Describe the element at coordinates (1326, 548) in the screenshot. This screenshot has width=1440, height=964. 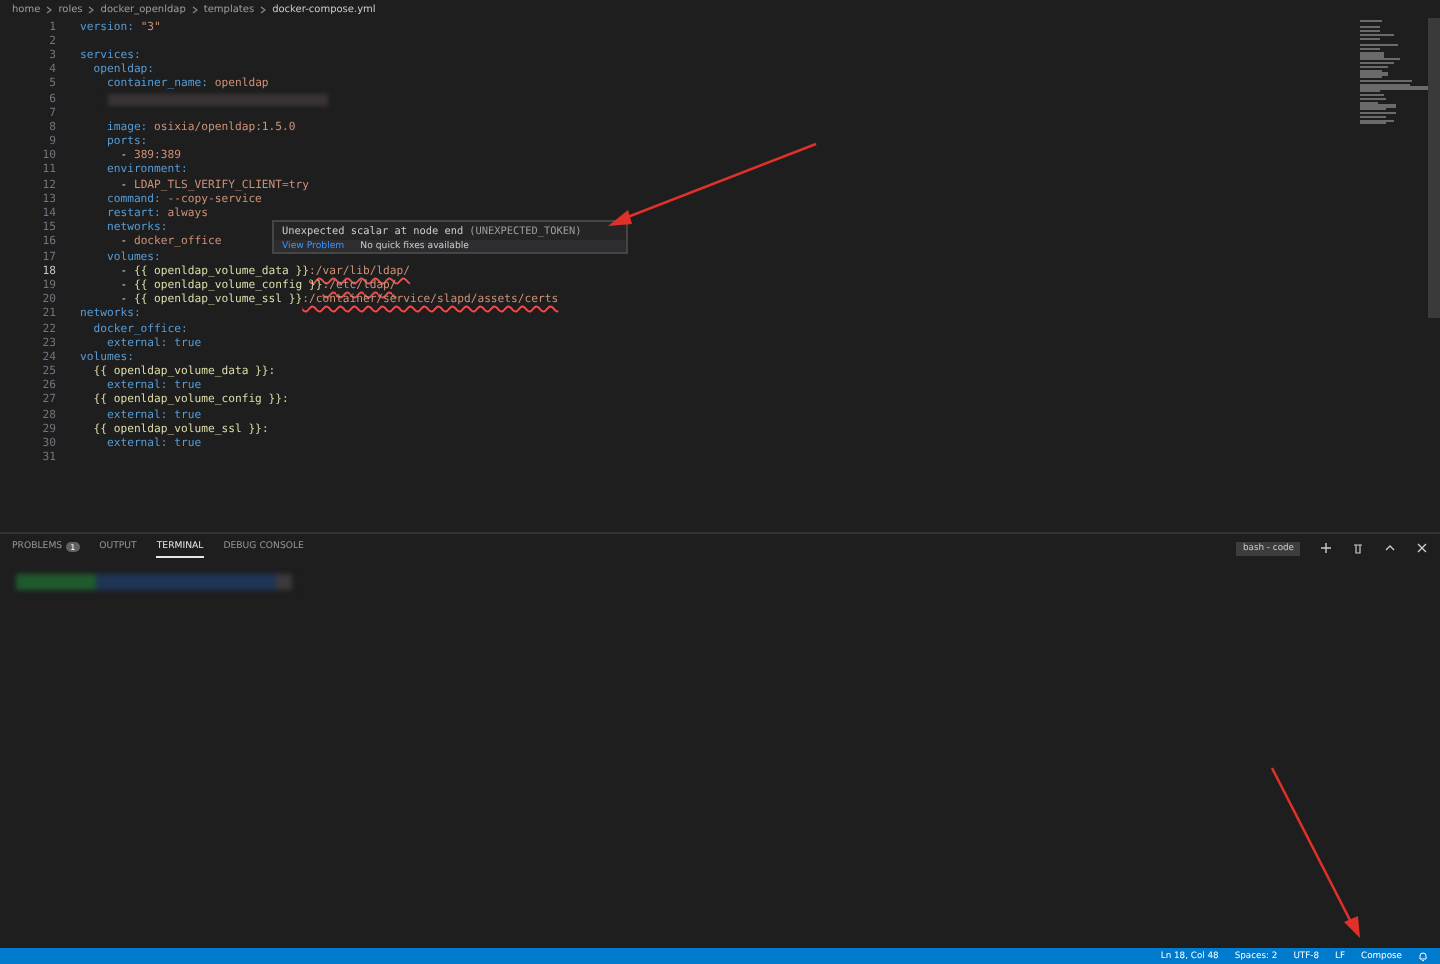
I see `plus-icon` at that location.